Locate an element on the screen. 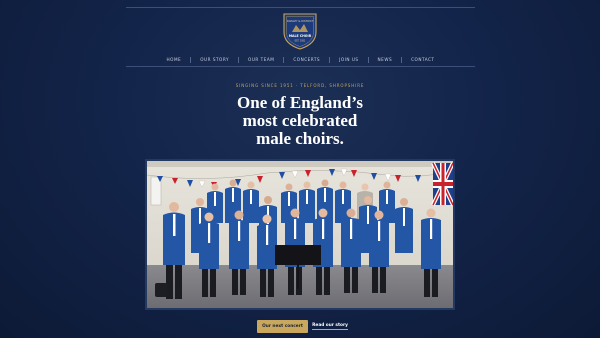 The width and height of the screenshot is (600, 338). next-concert-button: Our next concert is located at coordinates (282, 326).